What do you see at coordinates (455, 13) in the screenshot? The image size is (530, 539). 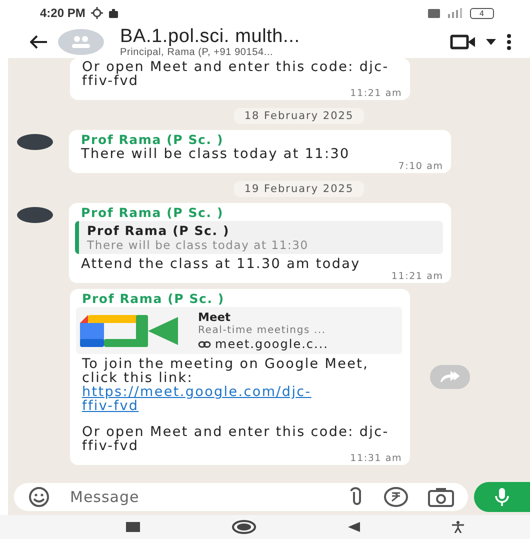 I see `signal-icon` at bounding box center [455, 13].